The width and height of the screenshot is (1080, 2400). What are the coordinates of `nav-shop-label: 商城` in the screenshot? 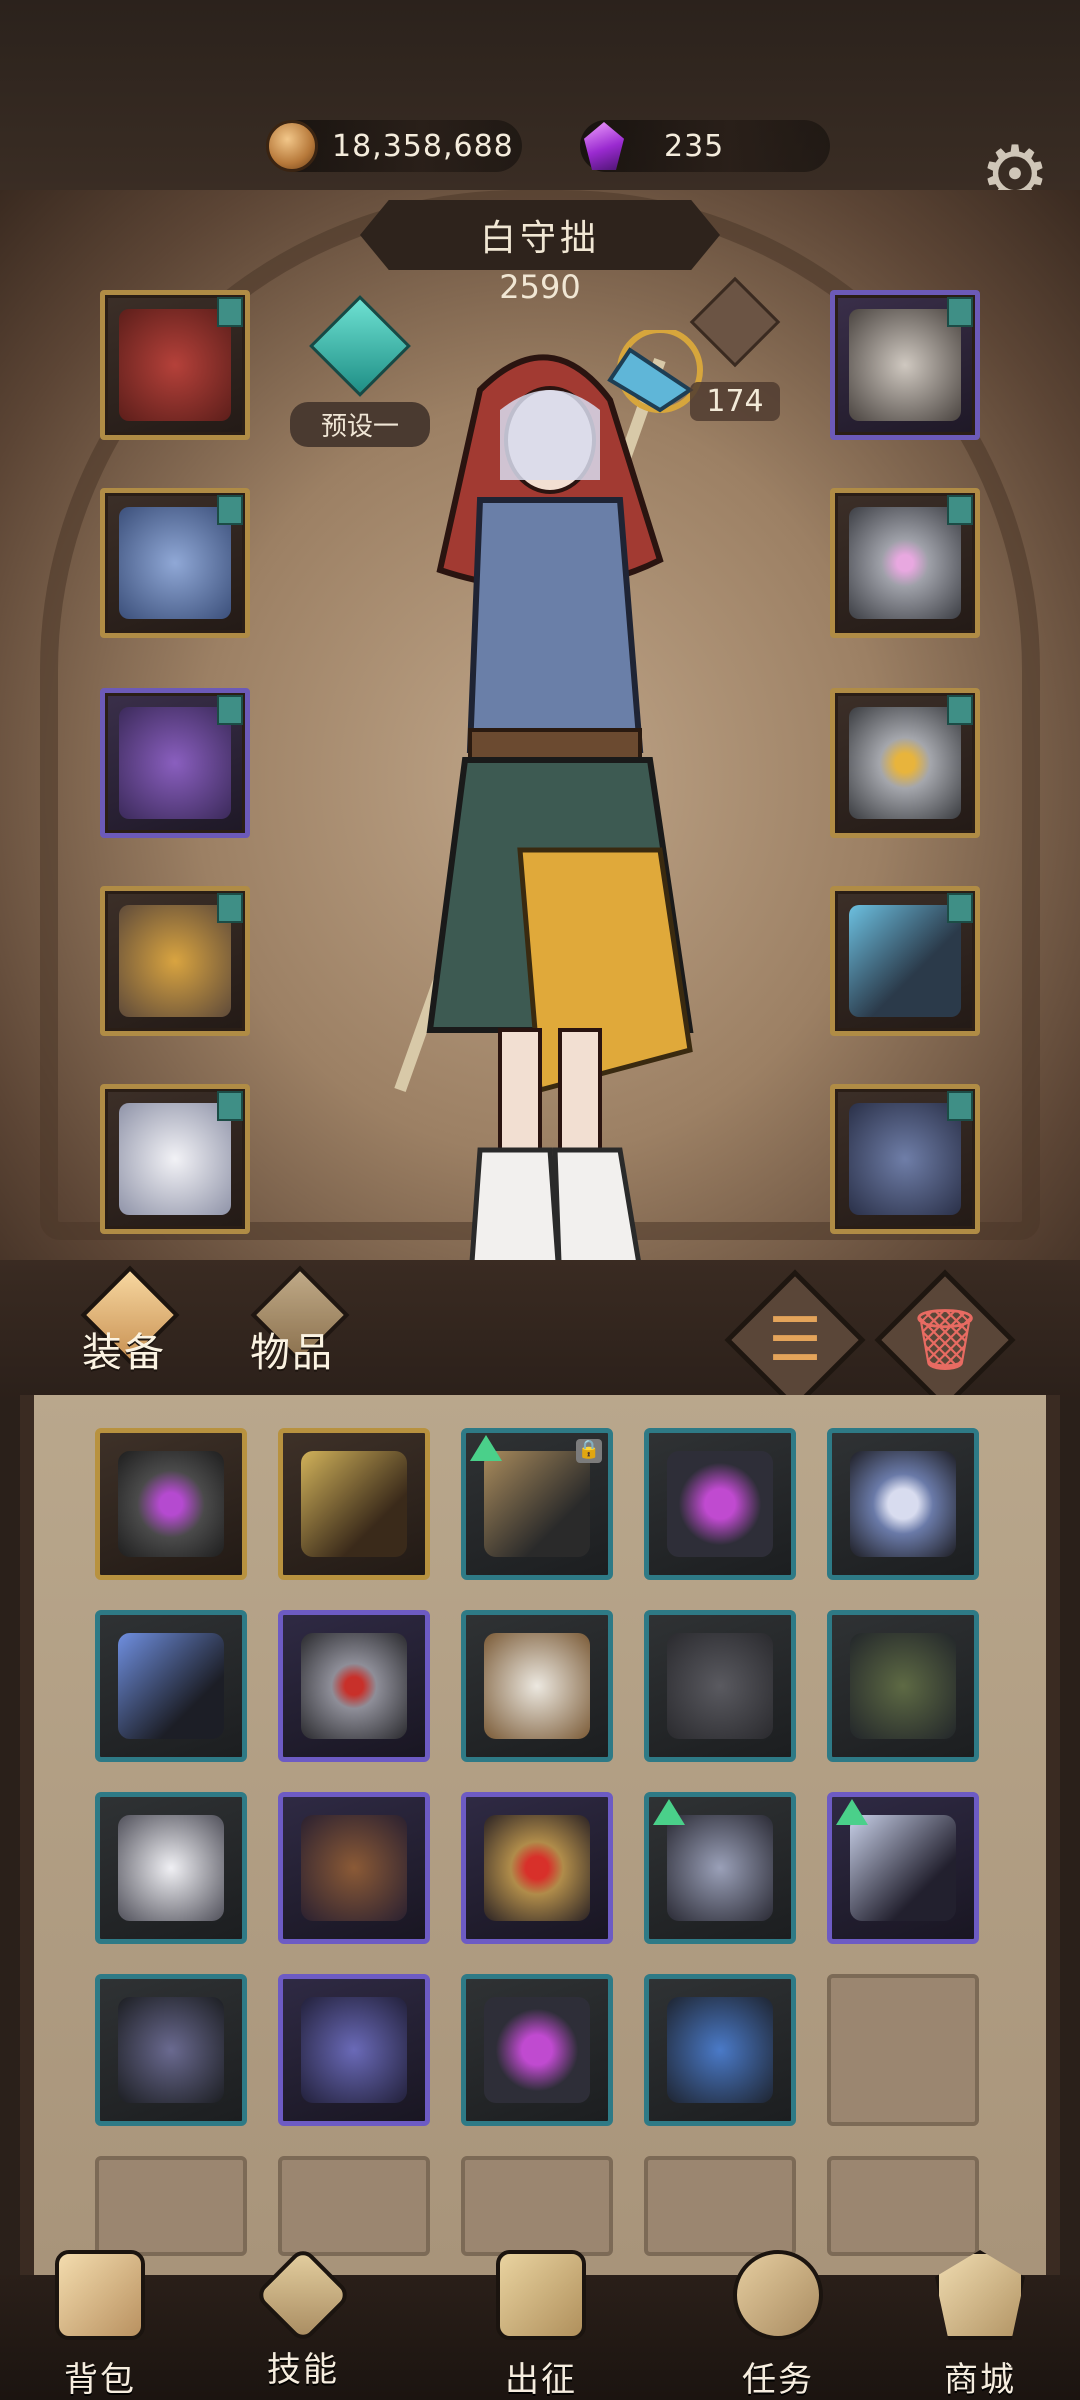 It's located at (980, 2380).